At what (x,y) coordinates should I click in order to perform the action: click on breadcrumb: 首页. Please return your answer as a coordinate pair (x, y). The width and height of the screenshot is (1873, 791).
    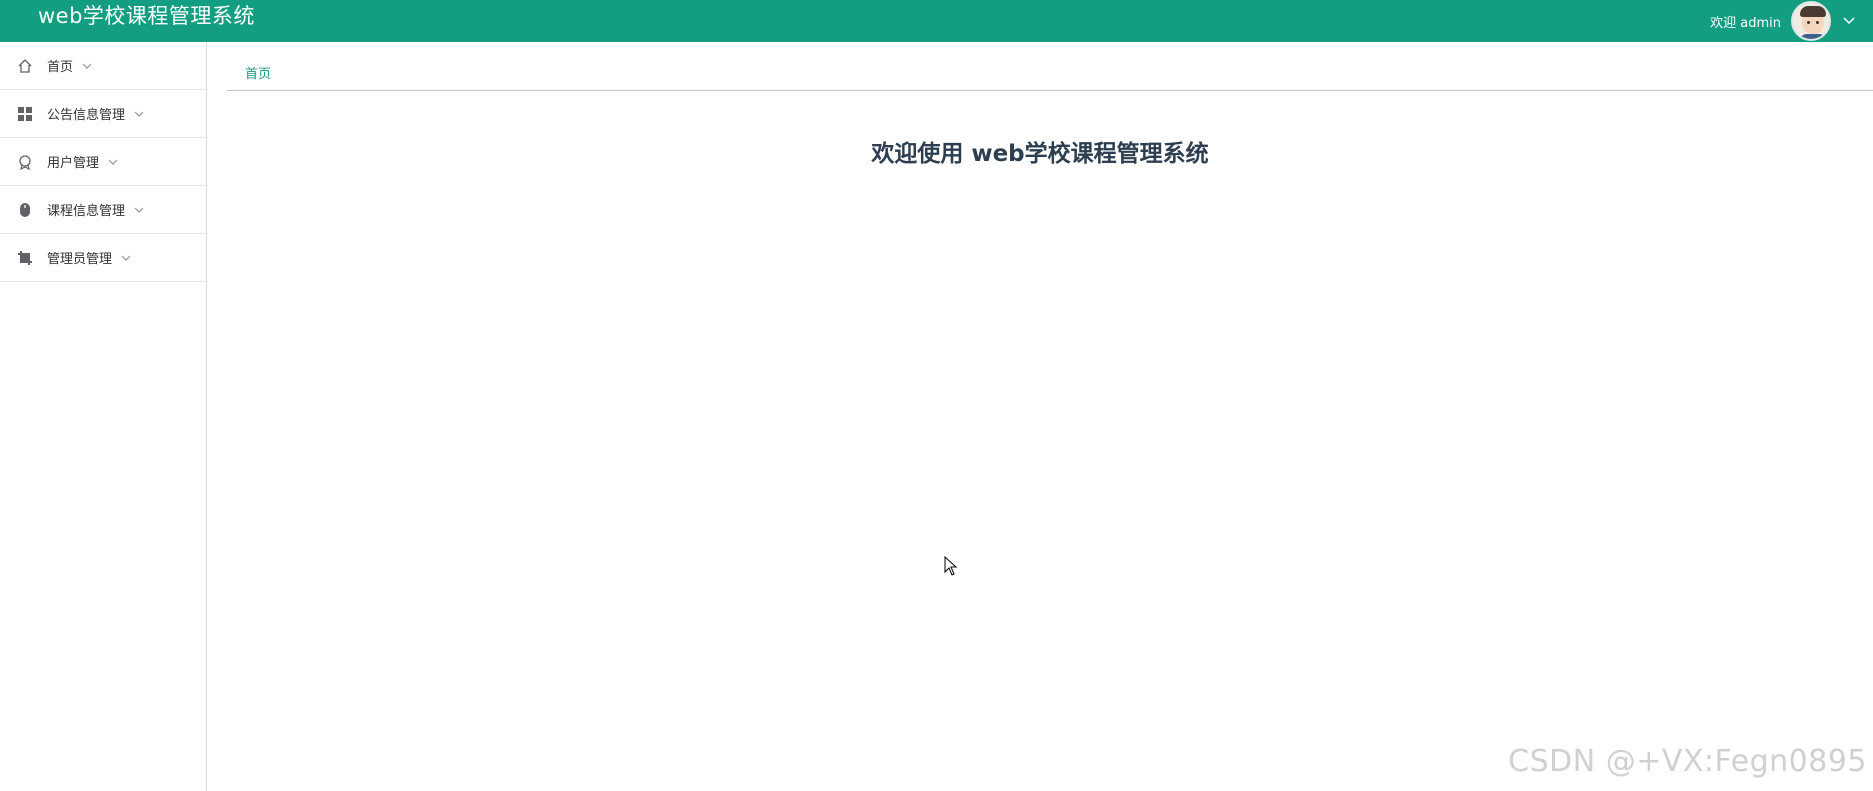
    Looking at the image, I should click on (1050, 66).